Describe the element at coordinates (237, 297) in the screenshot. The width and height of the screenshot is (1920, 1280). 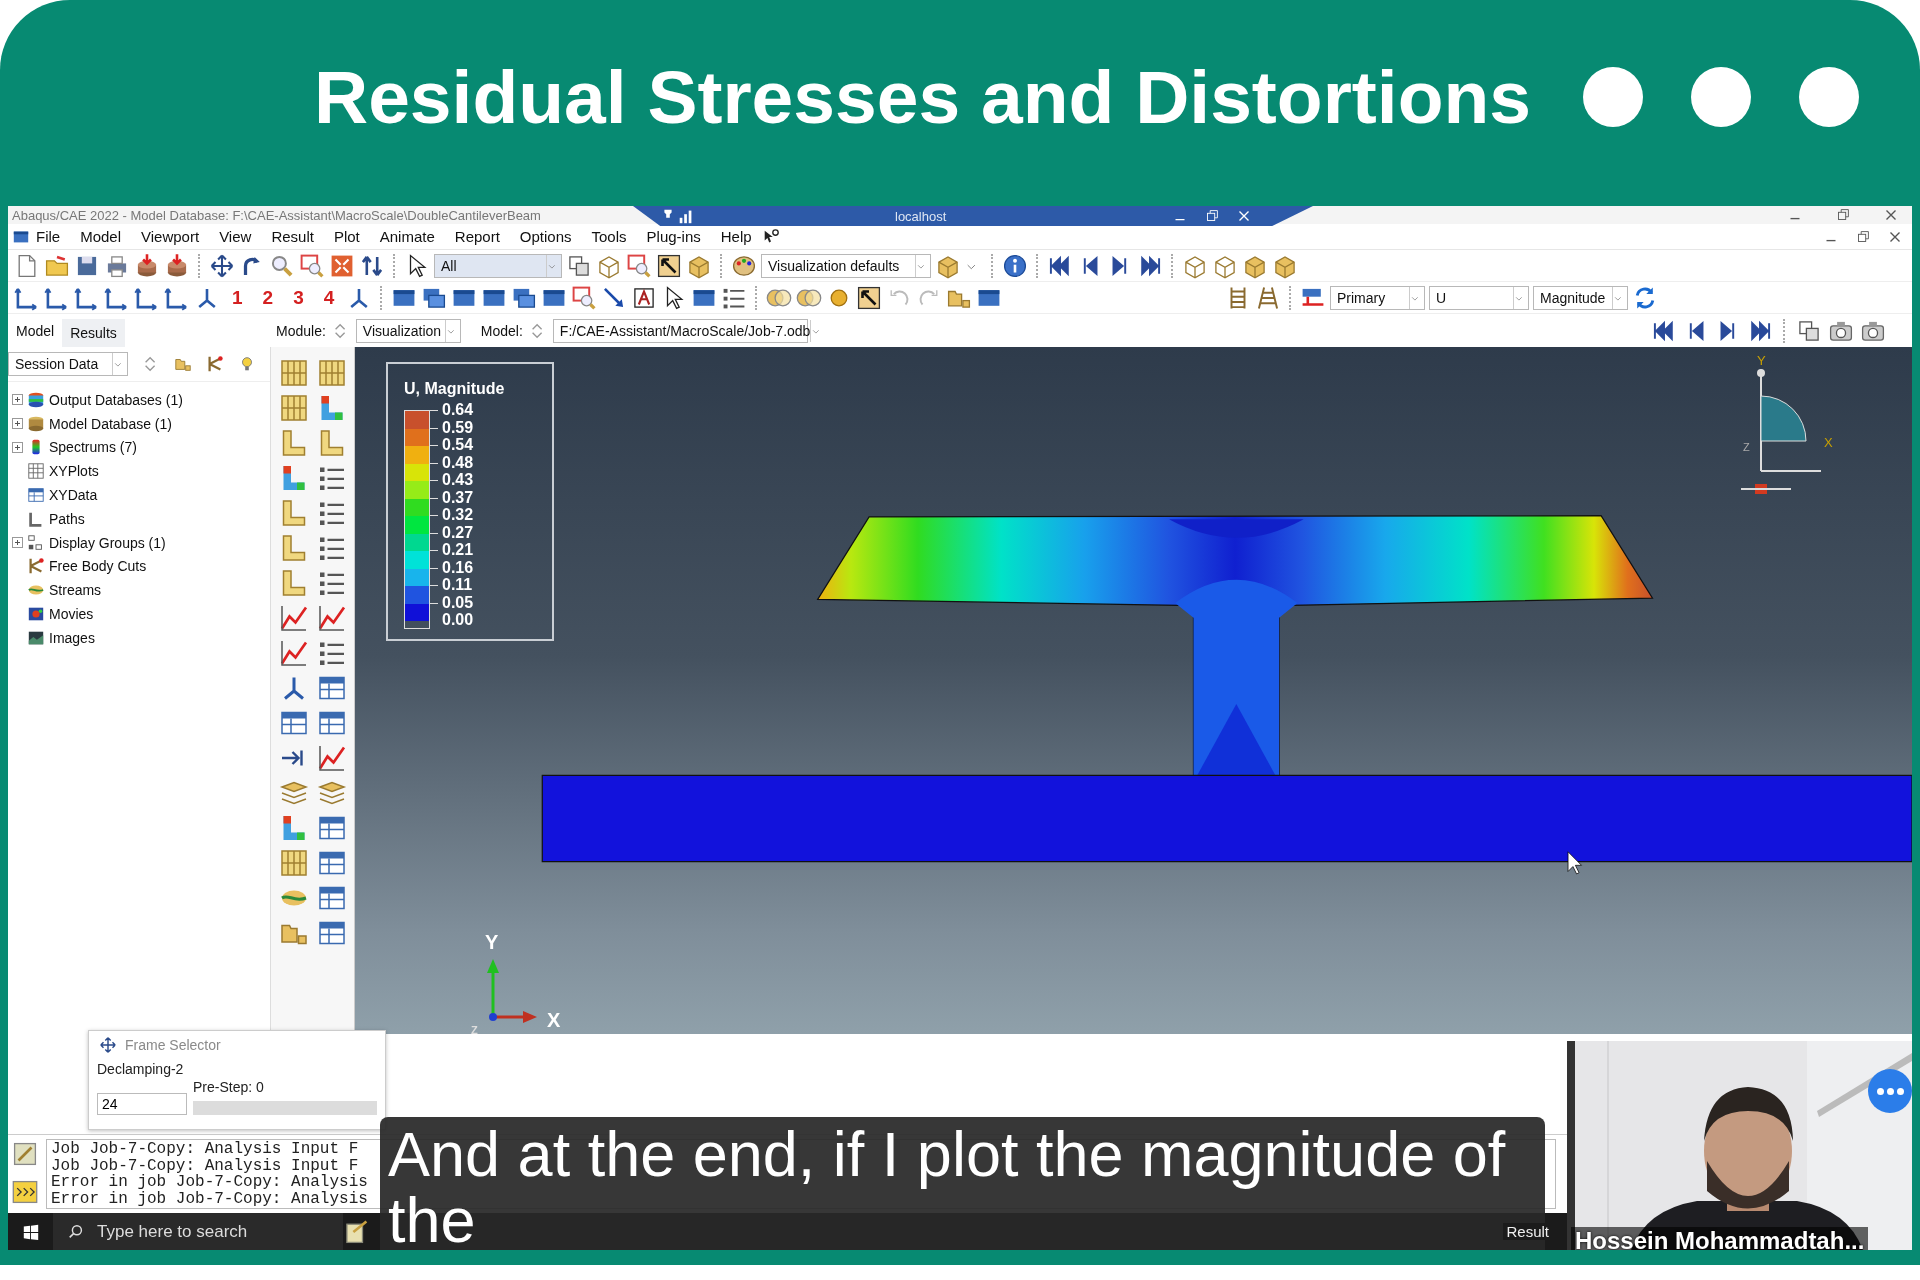
I see `view-number-button: 1` at that location.